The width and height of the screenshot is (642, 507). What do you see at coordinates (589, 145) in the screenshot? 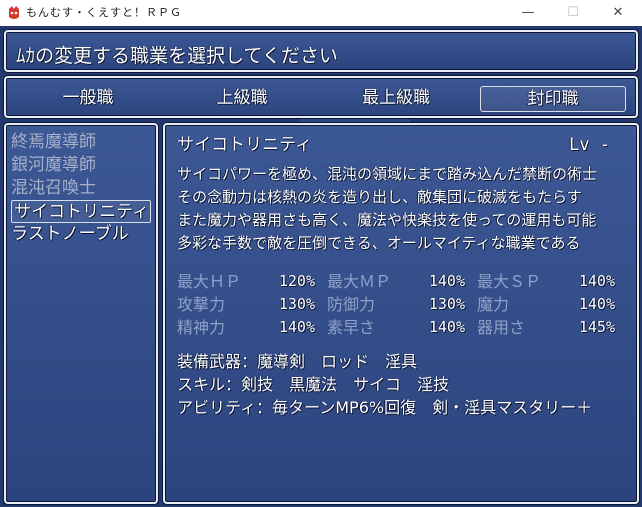
I see `job-level: Lv -` at bounding box center [589, 145].